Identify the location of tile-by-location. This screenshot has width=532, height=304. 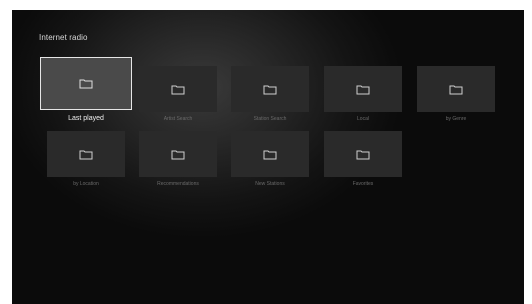
(86, 154).